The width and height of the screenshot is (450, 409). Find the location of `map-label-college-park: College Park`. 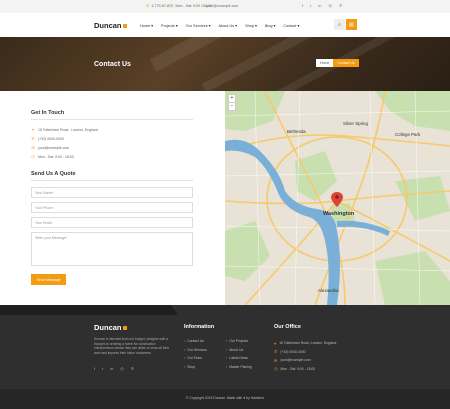

map-label-college-park: College Park is located at coordinates (408, 134).